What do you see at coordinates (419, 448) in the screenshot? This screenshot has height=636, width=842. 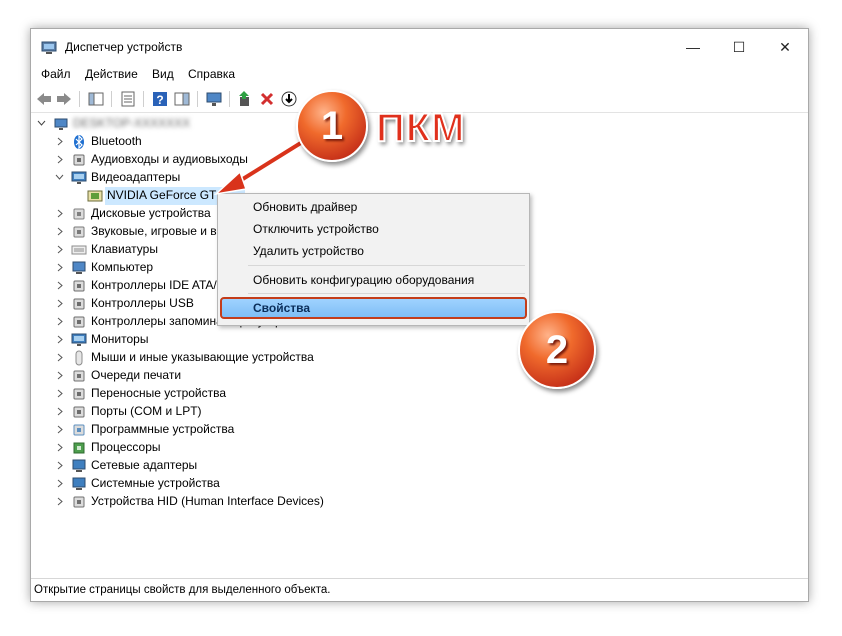 I see `tree-category-item: Процессоры` at bounding box center [419, 448].